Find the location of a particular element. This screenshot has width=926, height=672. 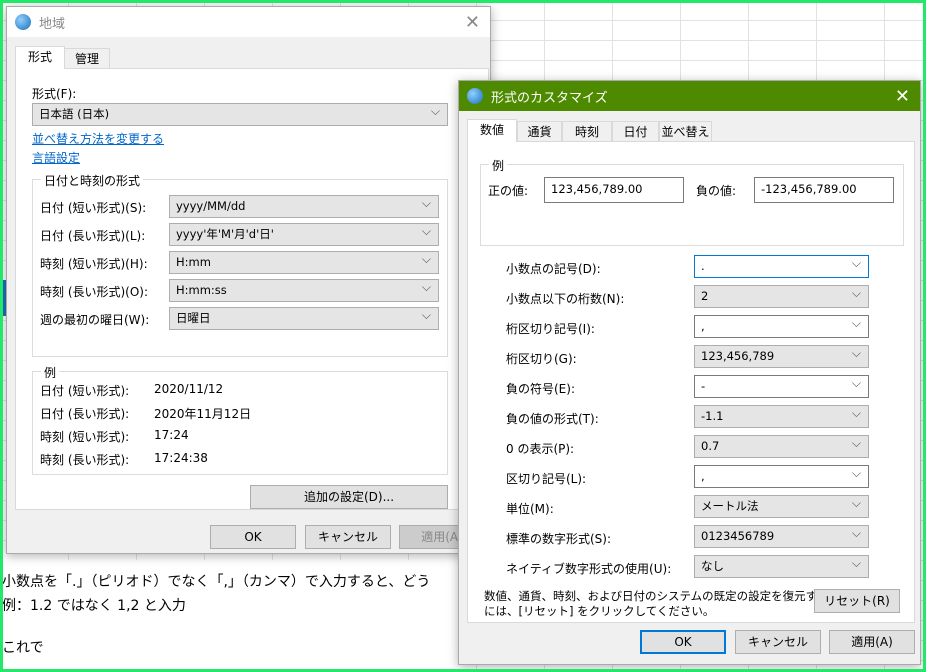

field-select: メートル法 is located at coordinates (781, 505).